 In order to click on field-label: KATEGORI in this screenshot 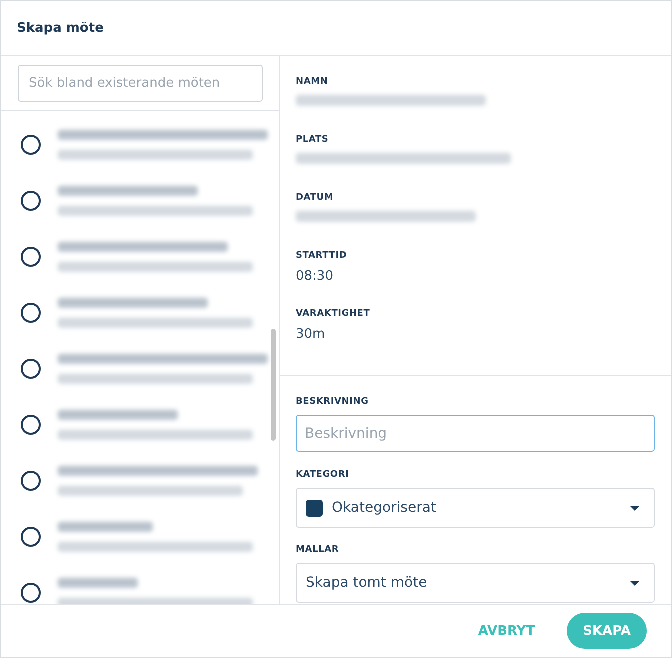, I will do `click(323, 475)`.